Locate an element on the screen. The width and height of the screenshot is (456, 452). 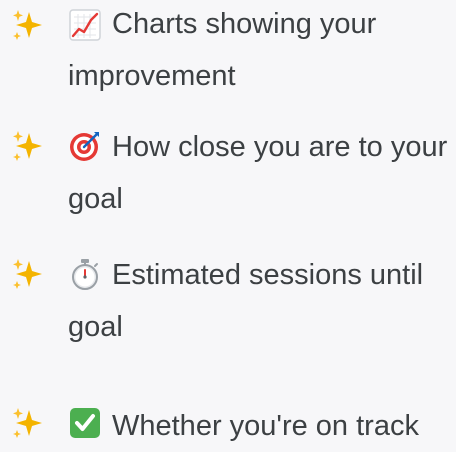
item-text: Charts showing your improvement is located at coordinates (222, 50).